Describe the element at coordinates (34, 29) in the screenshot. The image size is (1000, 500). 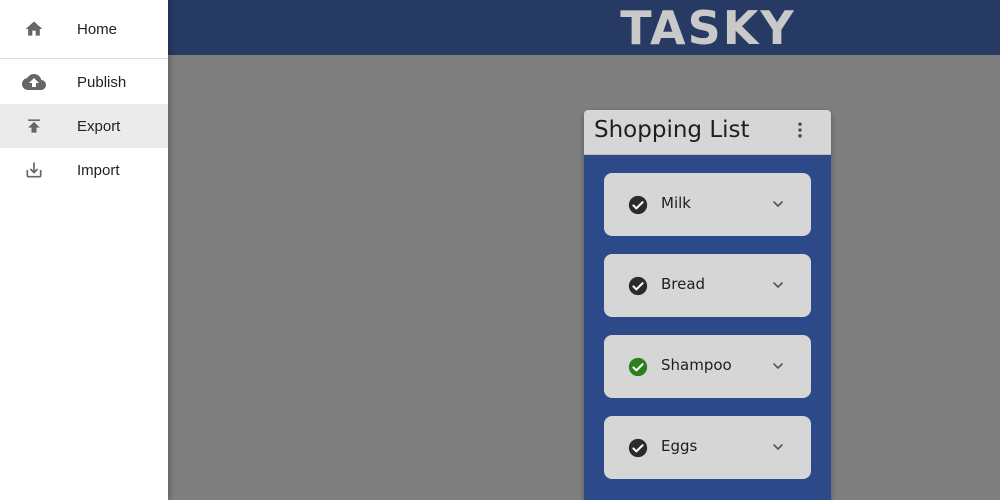
I see `home-icon` at that location.